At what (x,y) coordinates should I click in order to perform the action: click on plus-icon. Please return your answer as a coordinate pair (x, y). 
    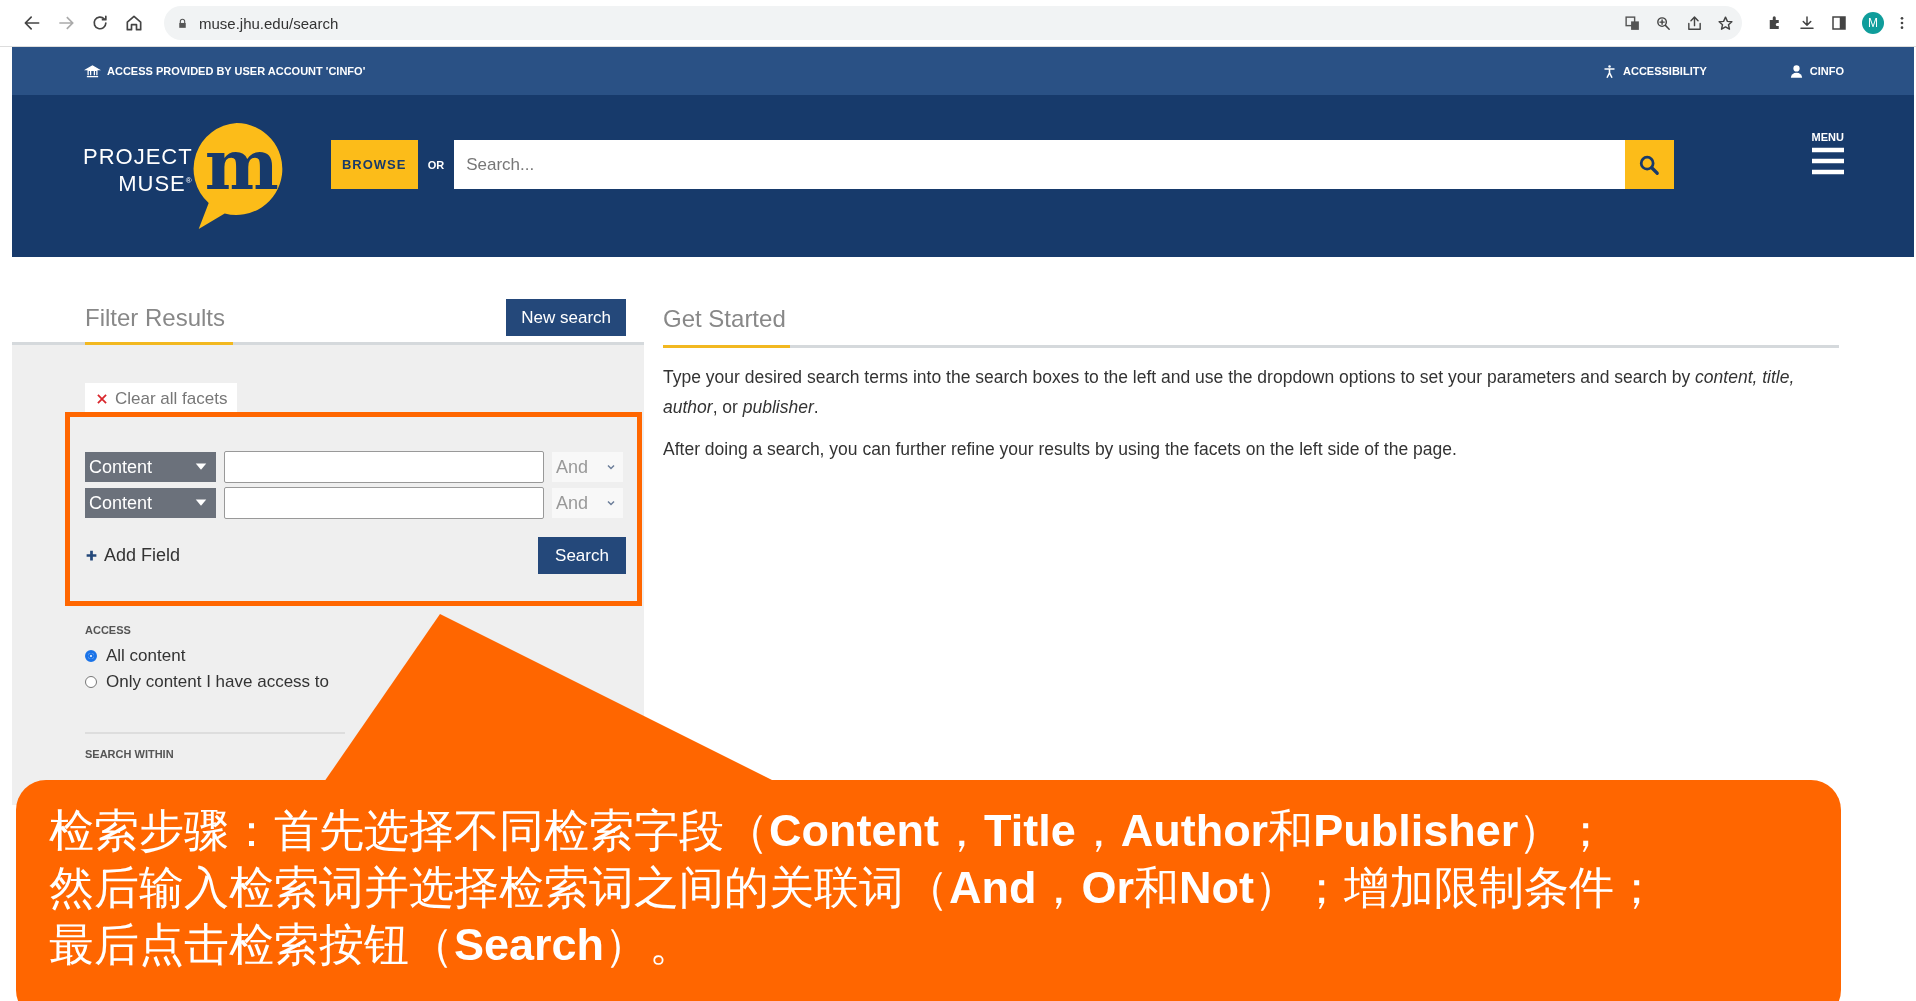
    Looking at the image, I should click on (91, 555).